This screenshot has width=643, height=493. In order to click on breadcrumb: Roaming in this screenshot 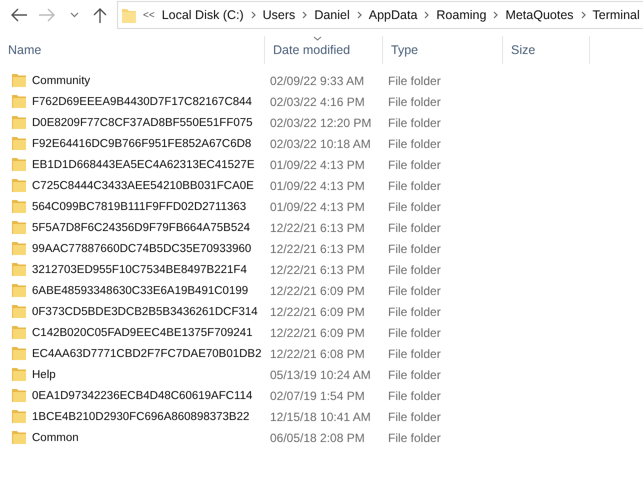, I will do `click(461, 15)`.